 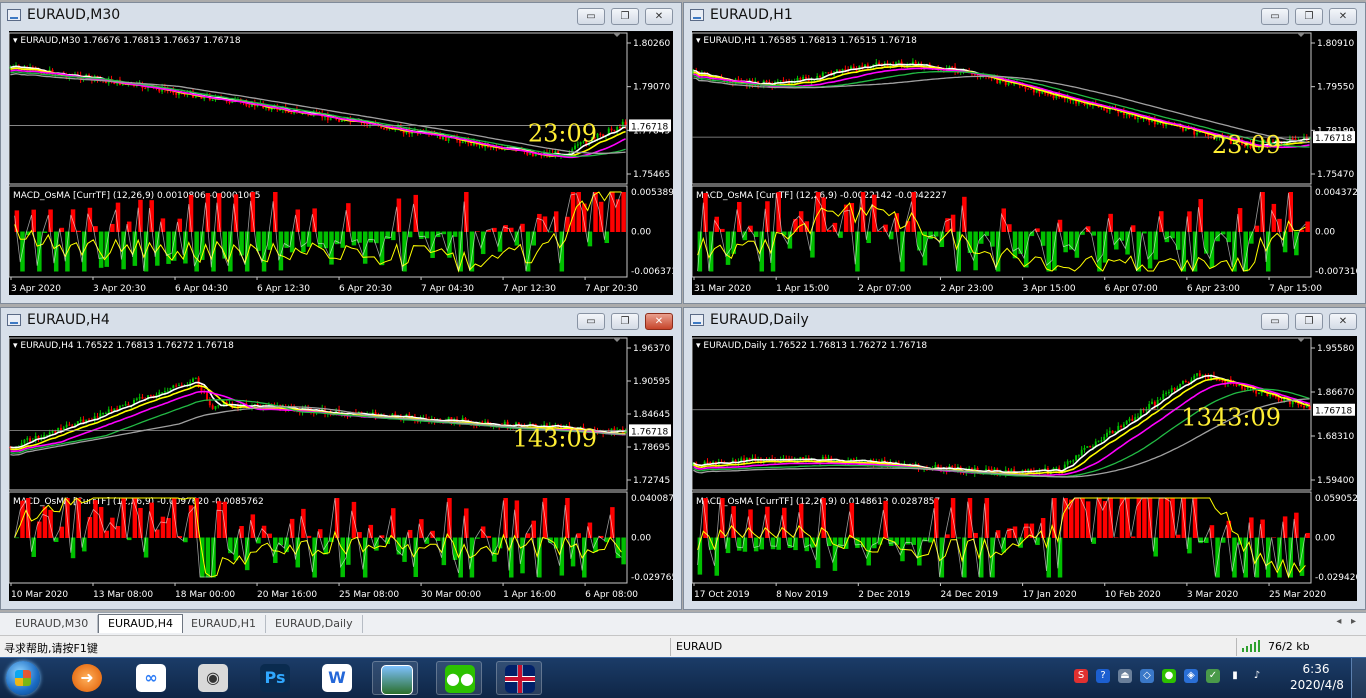 I want to click on sogou-icon: S, so click(x=1081, y=676).